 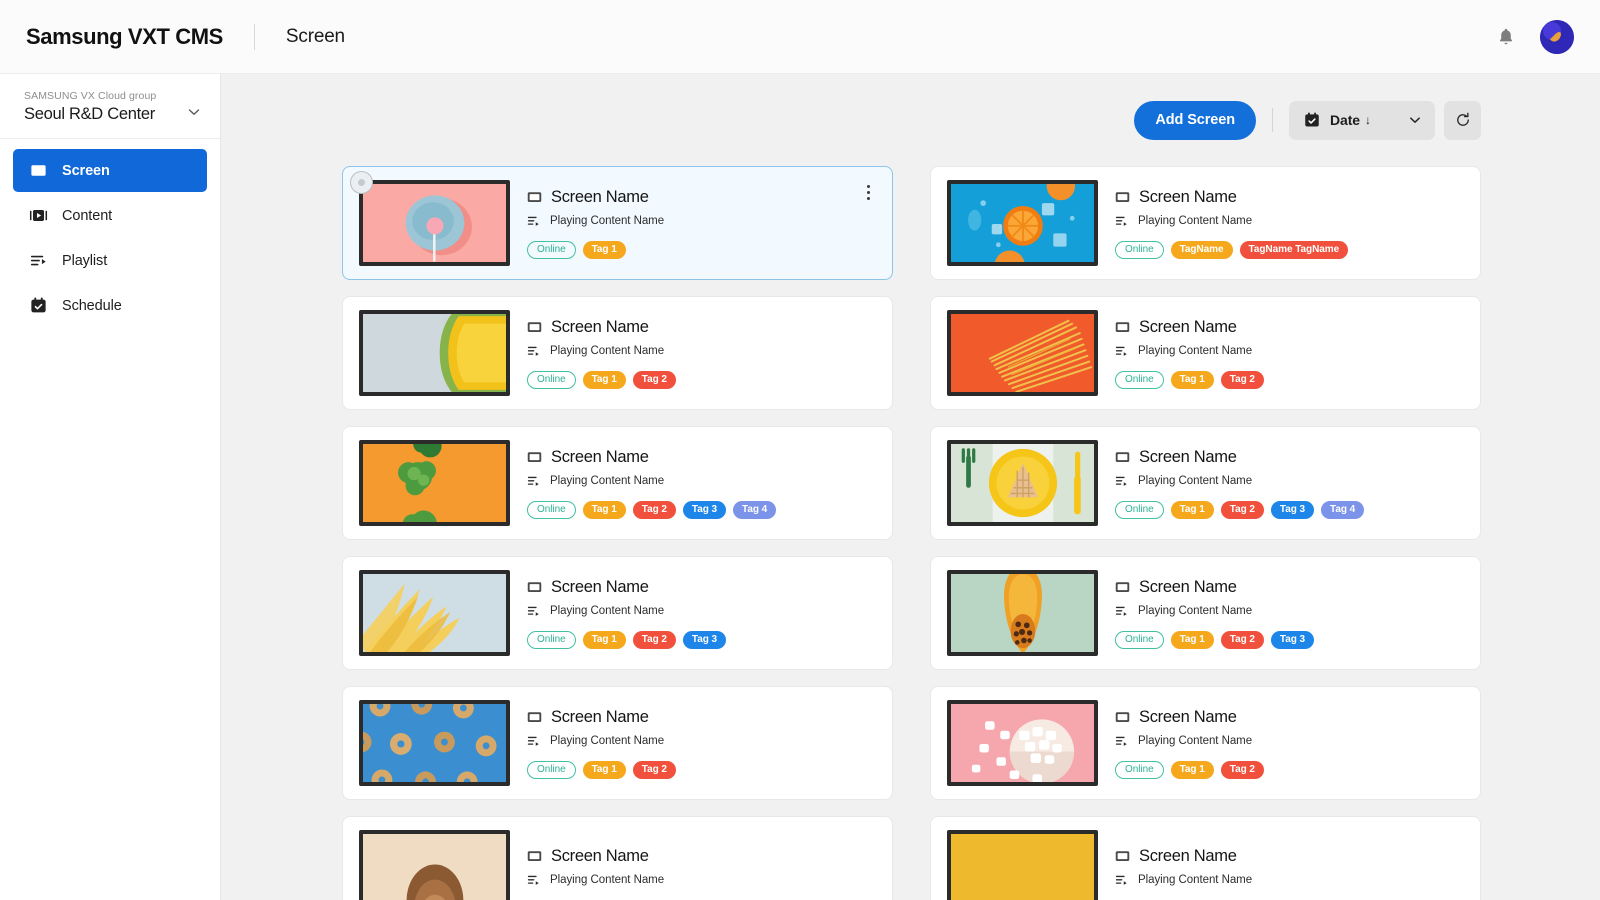 What do you see at coordinates (1201, 249) in the screenshot?
I see `tag-badge: TagName` at bounding box center [1201, 249].